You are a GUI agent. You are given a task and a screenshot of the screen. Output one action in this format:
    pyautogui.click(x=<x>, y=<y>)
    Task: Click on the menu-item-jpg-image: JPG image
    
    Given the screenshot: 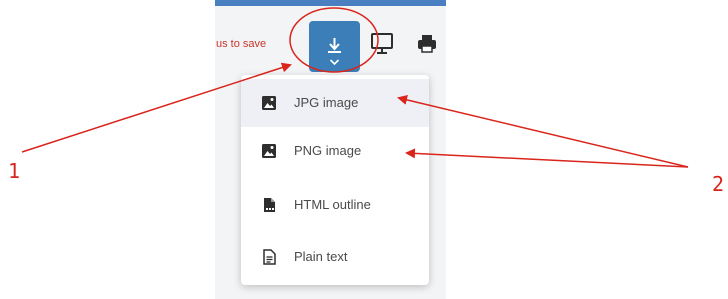 What is the action you would take?
    pyautogui.click(x=335, y=103)
    